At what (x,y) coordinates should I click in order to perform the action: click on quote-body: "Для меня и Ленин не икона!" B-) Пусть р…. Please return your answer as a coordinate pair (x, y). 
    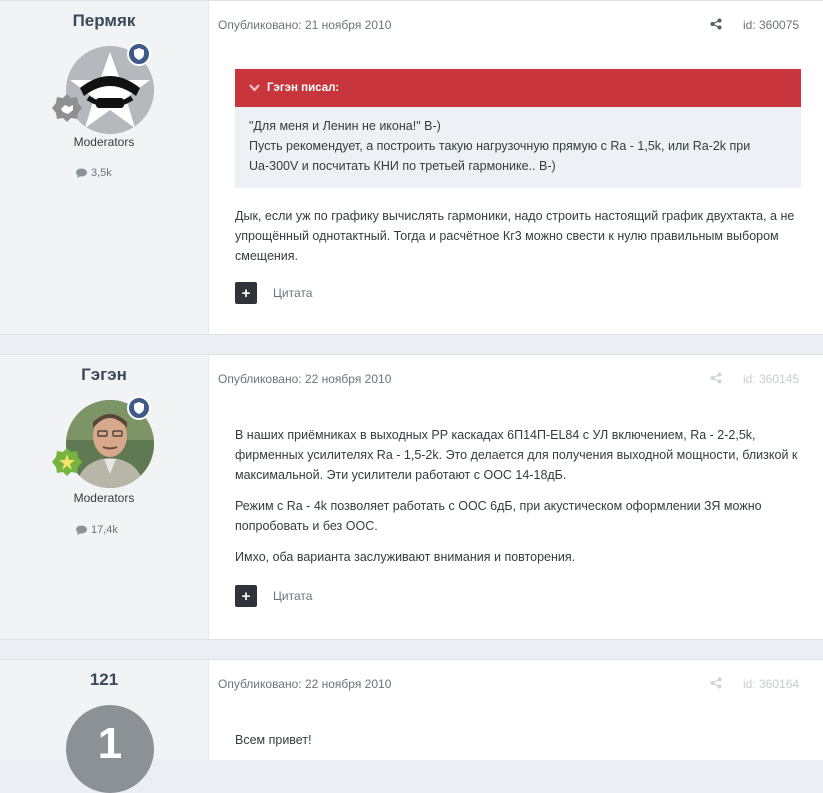
    Looking at the image, I should click on (518, 147).